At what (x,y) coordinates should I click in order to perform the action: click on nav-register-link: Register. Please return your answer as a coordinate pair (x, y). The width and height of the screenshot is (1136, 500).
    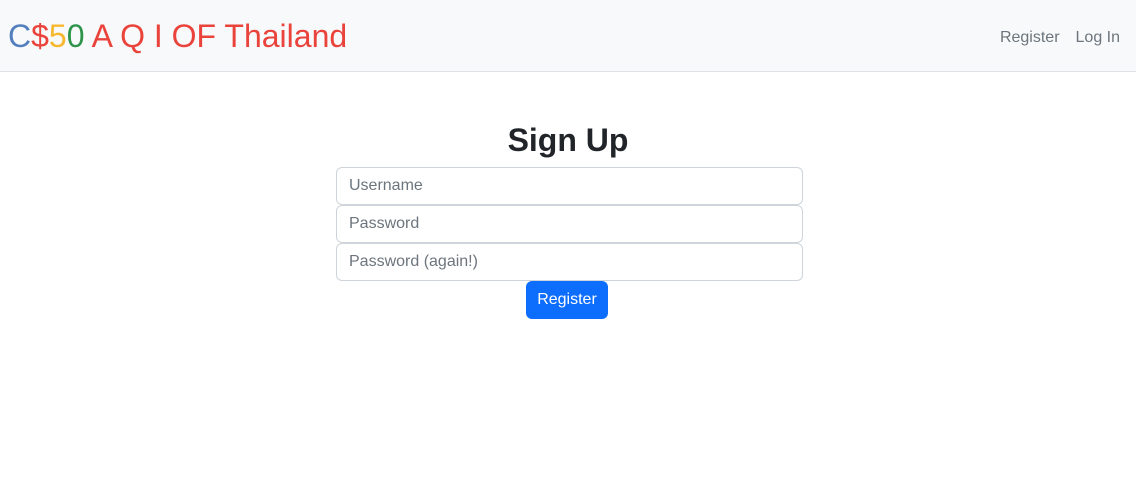
    Looking at the image, I should click on (1030, 38).